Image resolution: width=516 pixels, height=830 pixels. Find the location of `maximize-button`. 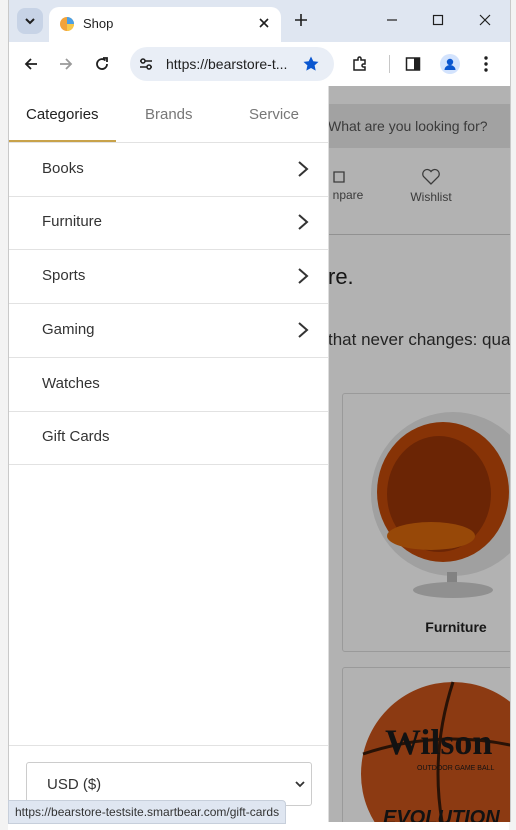

maximize-button is located at coordinates (438, 20).